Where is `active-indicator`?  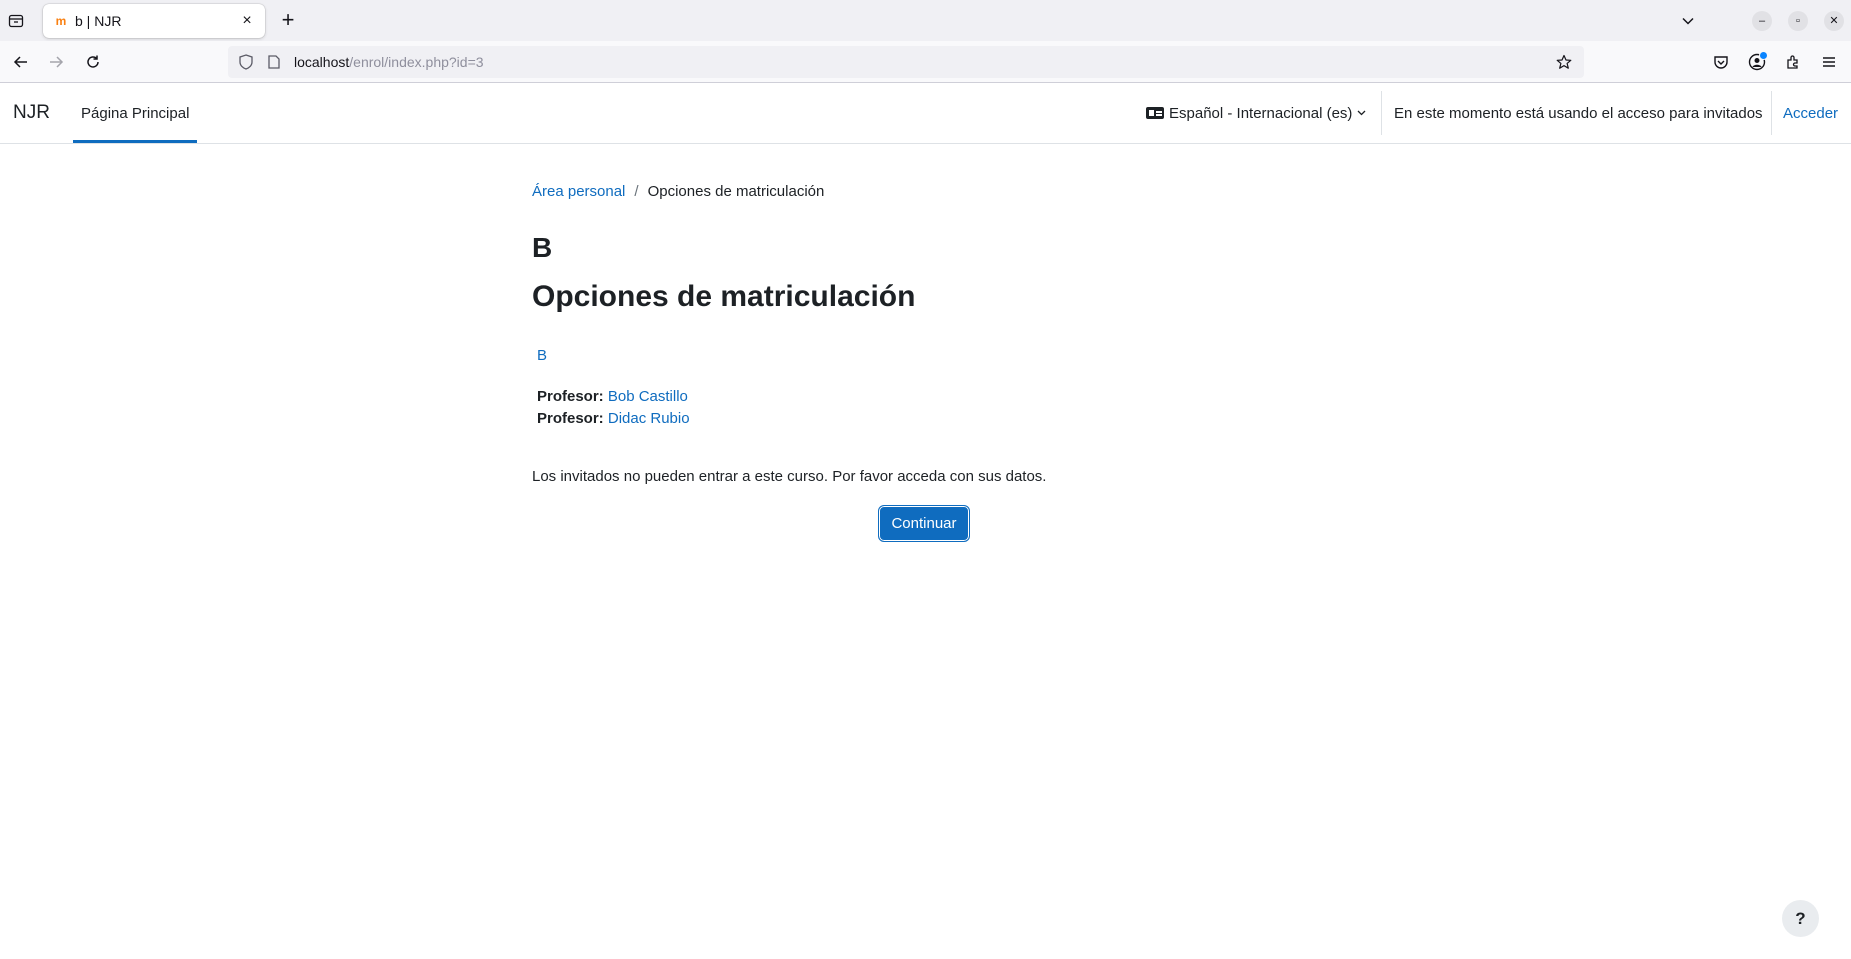 active-indicator is located at coordinates (135, 141).